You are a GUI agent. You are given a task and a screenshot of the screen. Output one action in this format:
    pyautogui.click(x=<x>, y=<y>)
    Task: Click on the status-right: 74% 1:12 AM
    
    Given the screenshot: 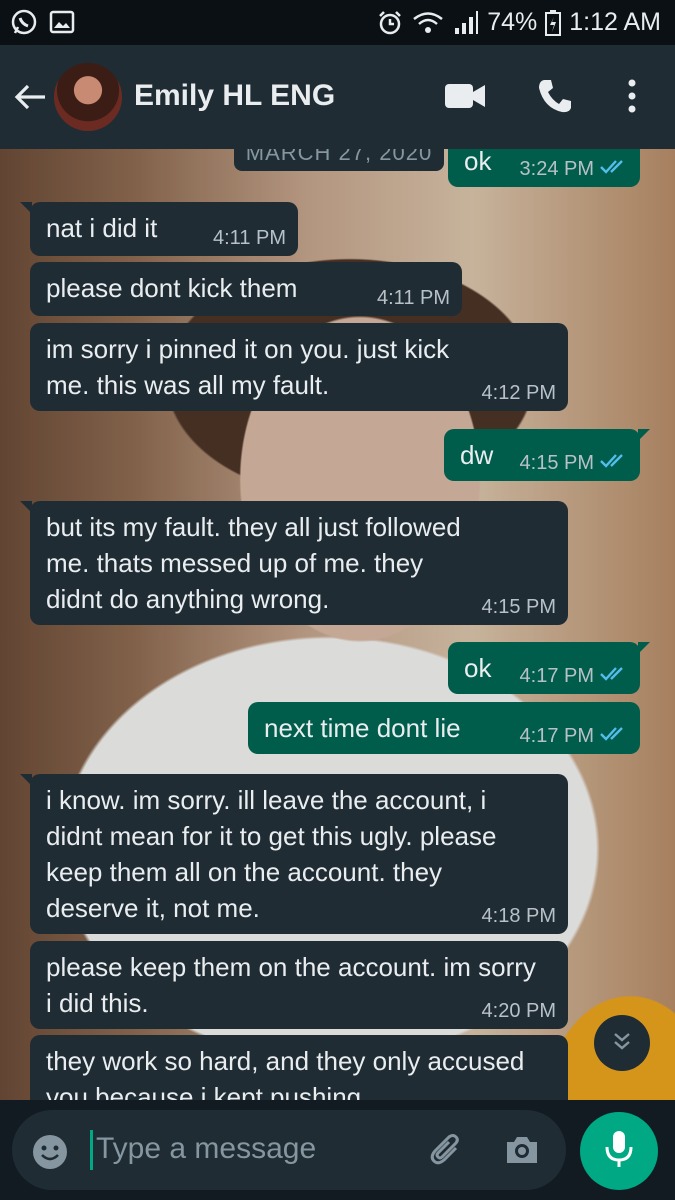 What is the action you would take?
    pyautogui.click(x=519, y=22)
    